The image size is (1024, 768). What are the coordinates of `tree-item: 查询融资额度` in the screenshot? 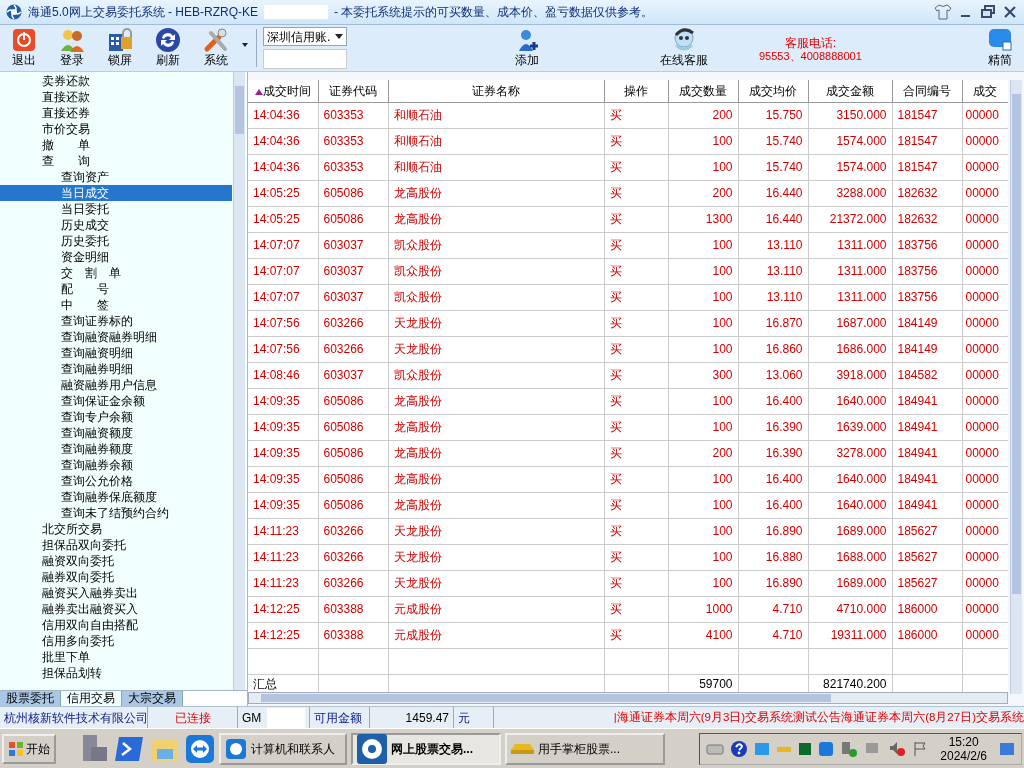 It's located at (116, 433).